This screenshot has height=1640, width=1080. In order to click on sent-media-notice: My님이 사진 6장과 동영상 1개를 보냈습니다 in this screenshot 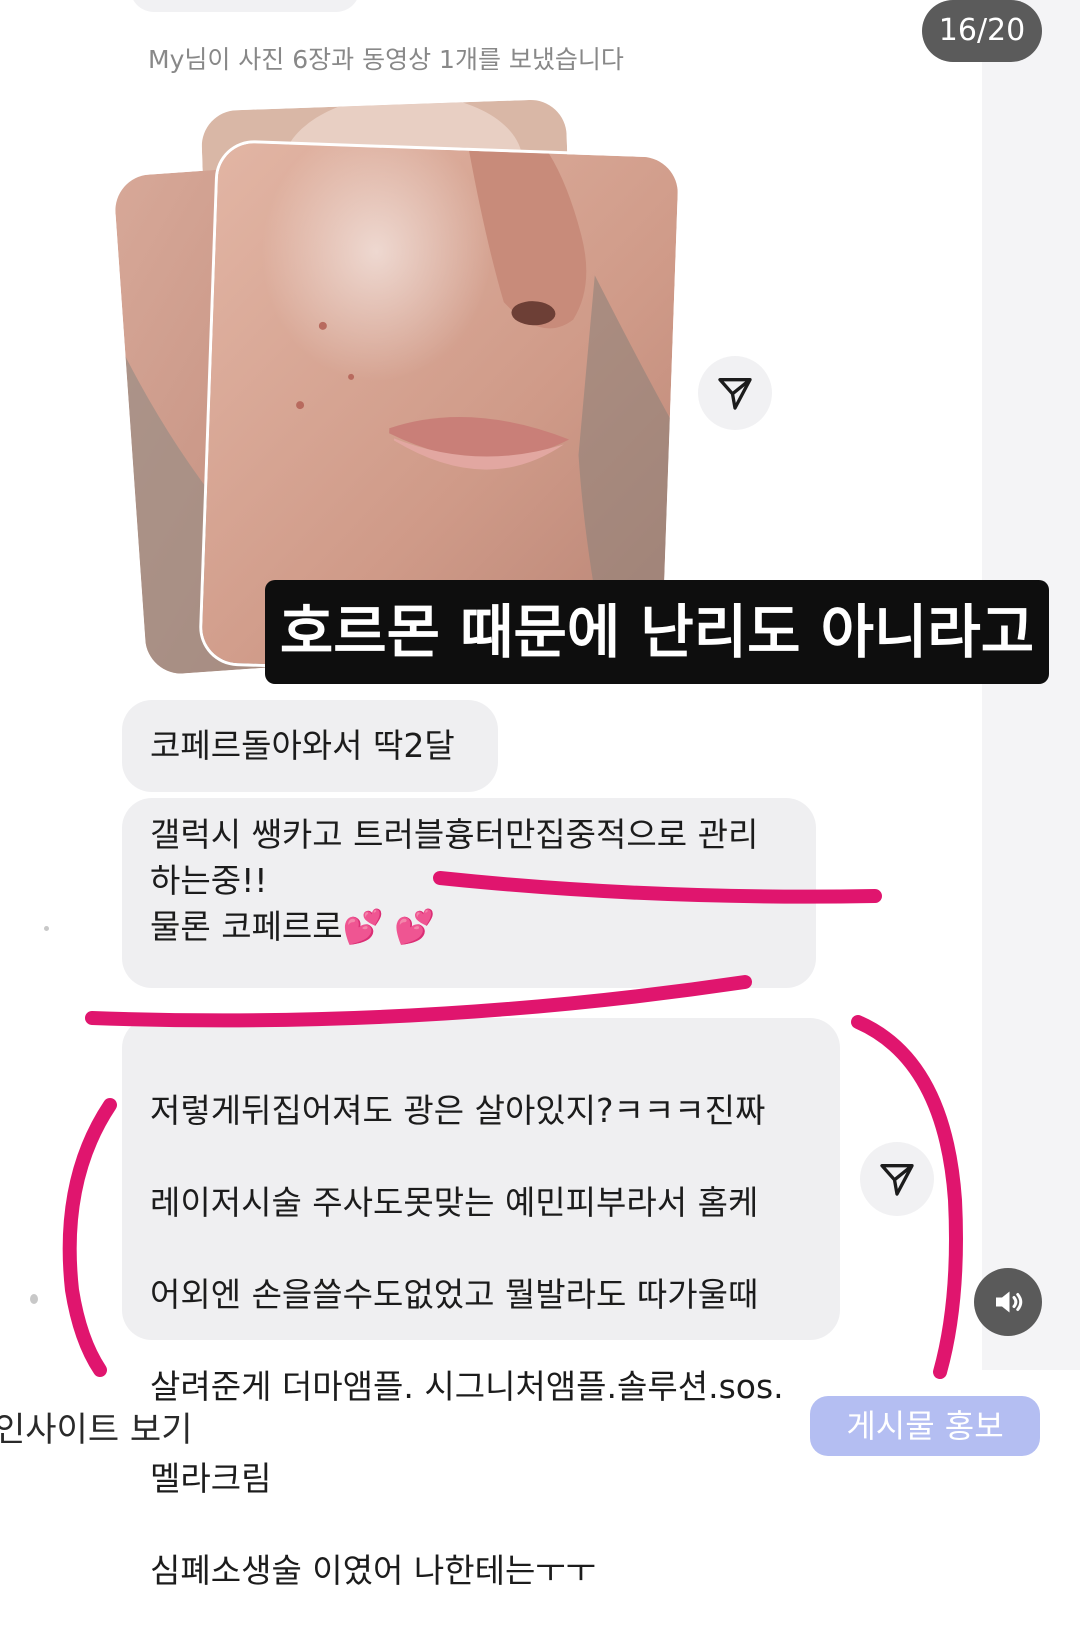, I will do `click(386, 59)`.